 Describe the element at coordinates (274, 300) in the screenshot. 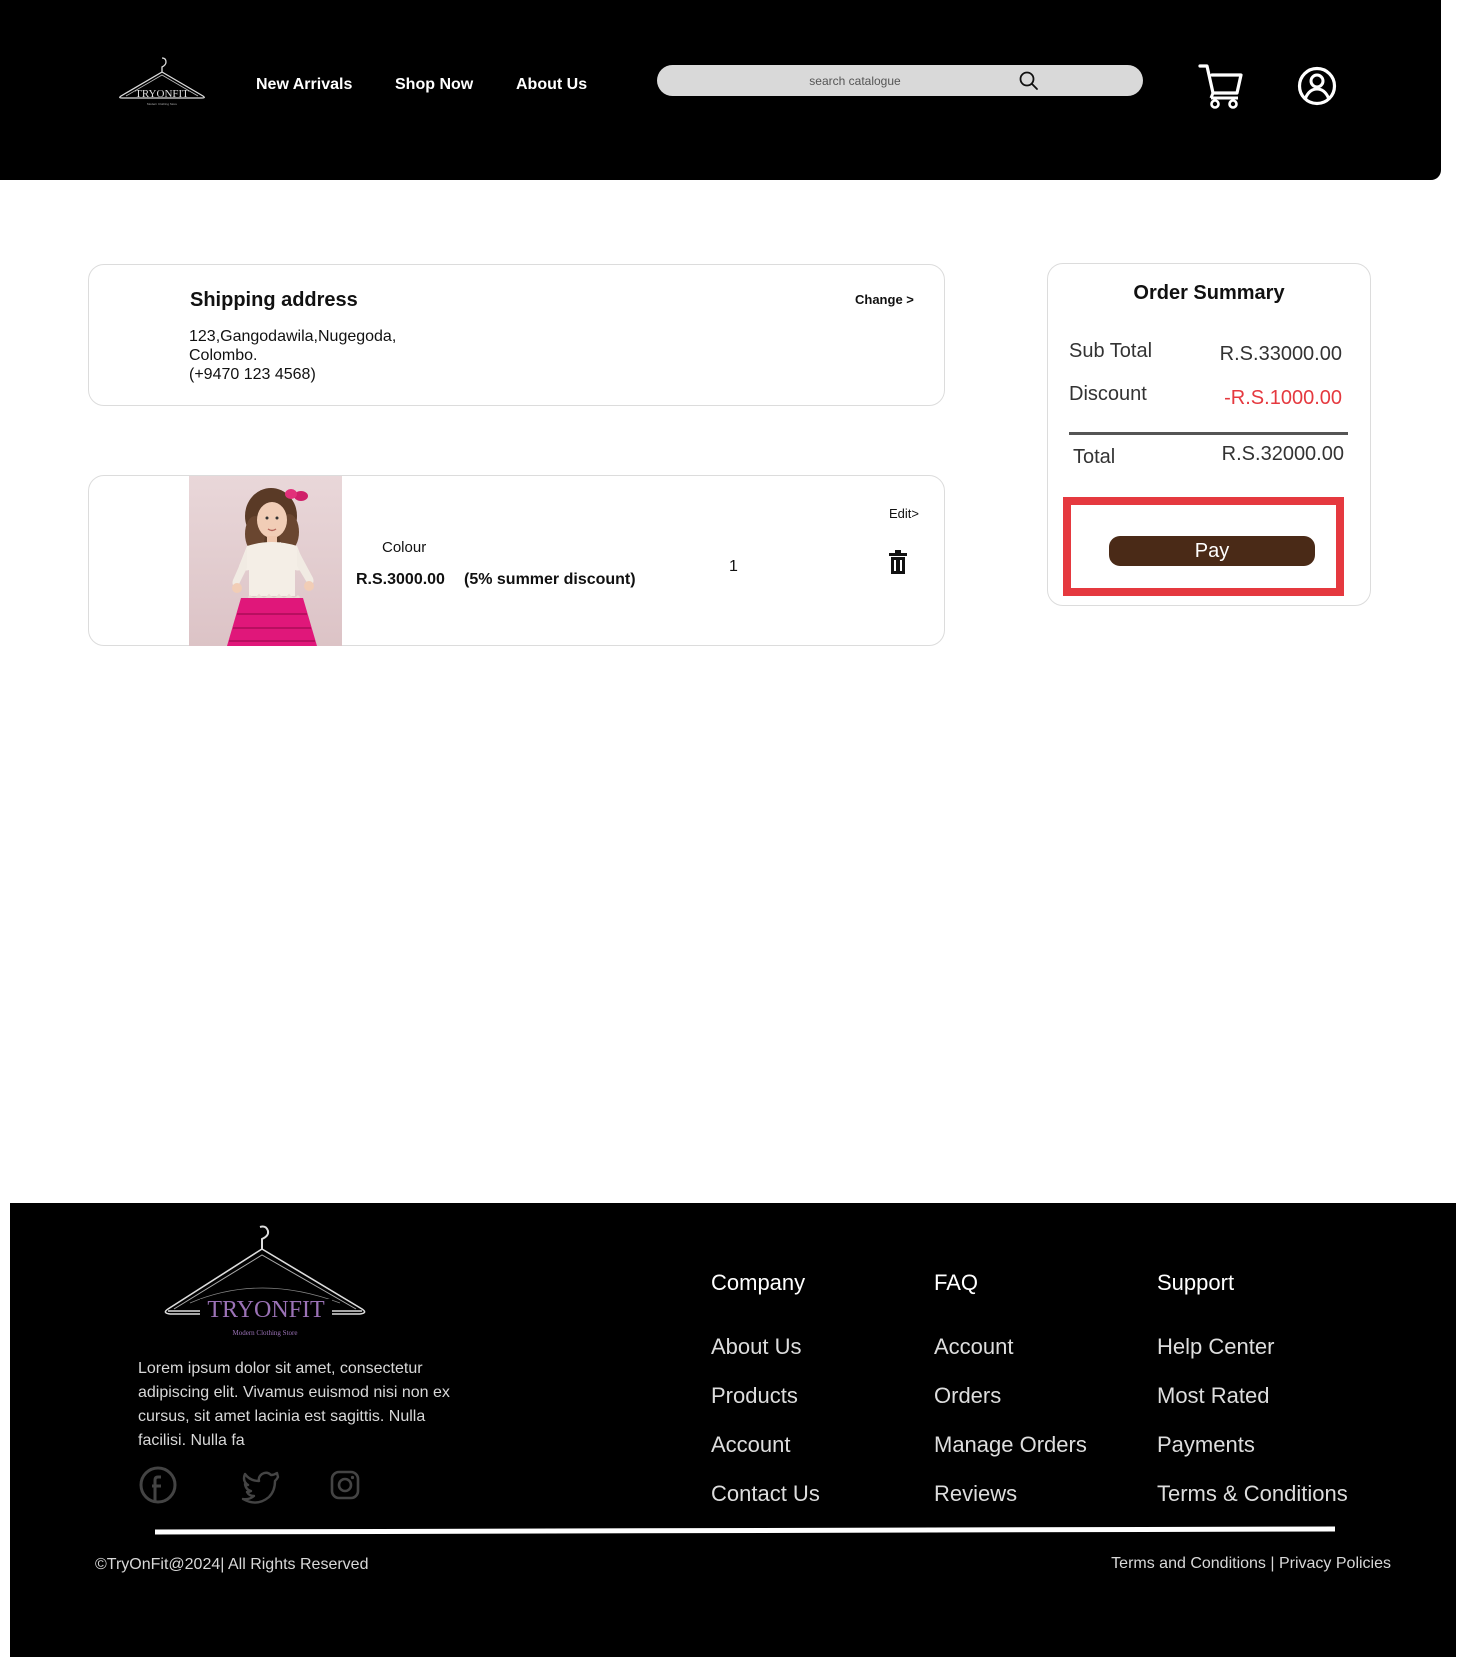

I see `shipping-title: Shipping address` at that location.